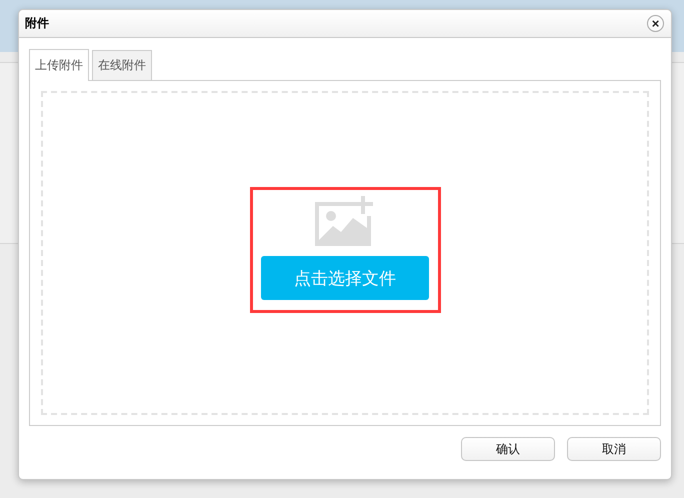 Image resolution: width=684 pixels, height=498 pixels. I want to click on tab: 在线附件, so click(122, 65).